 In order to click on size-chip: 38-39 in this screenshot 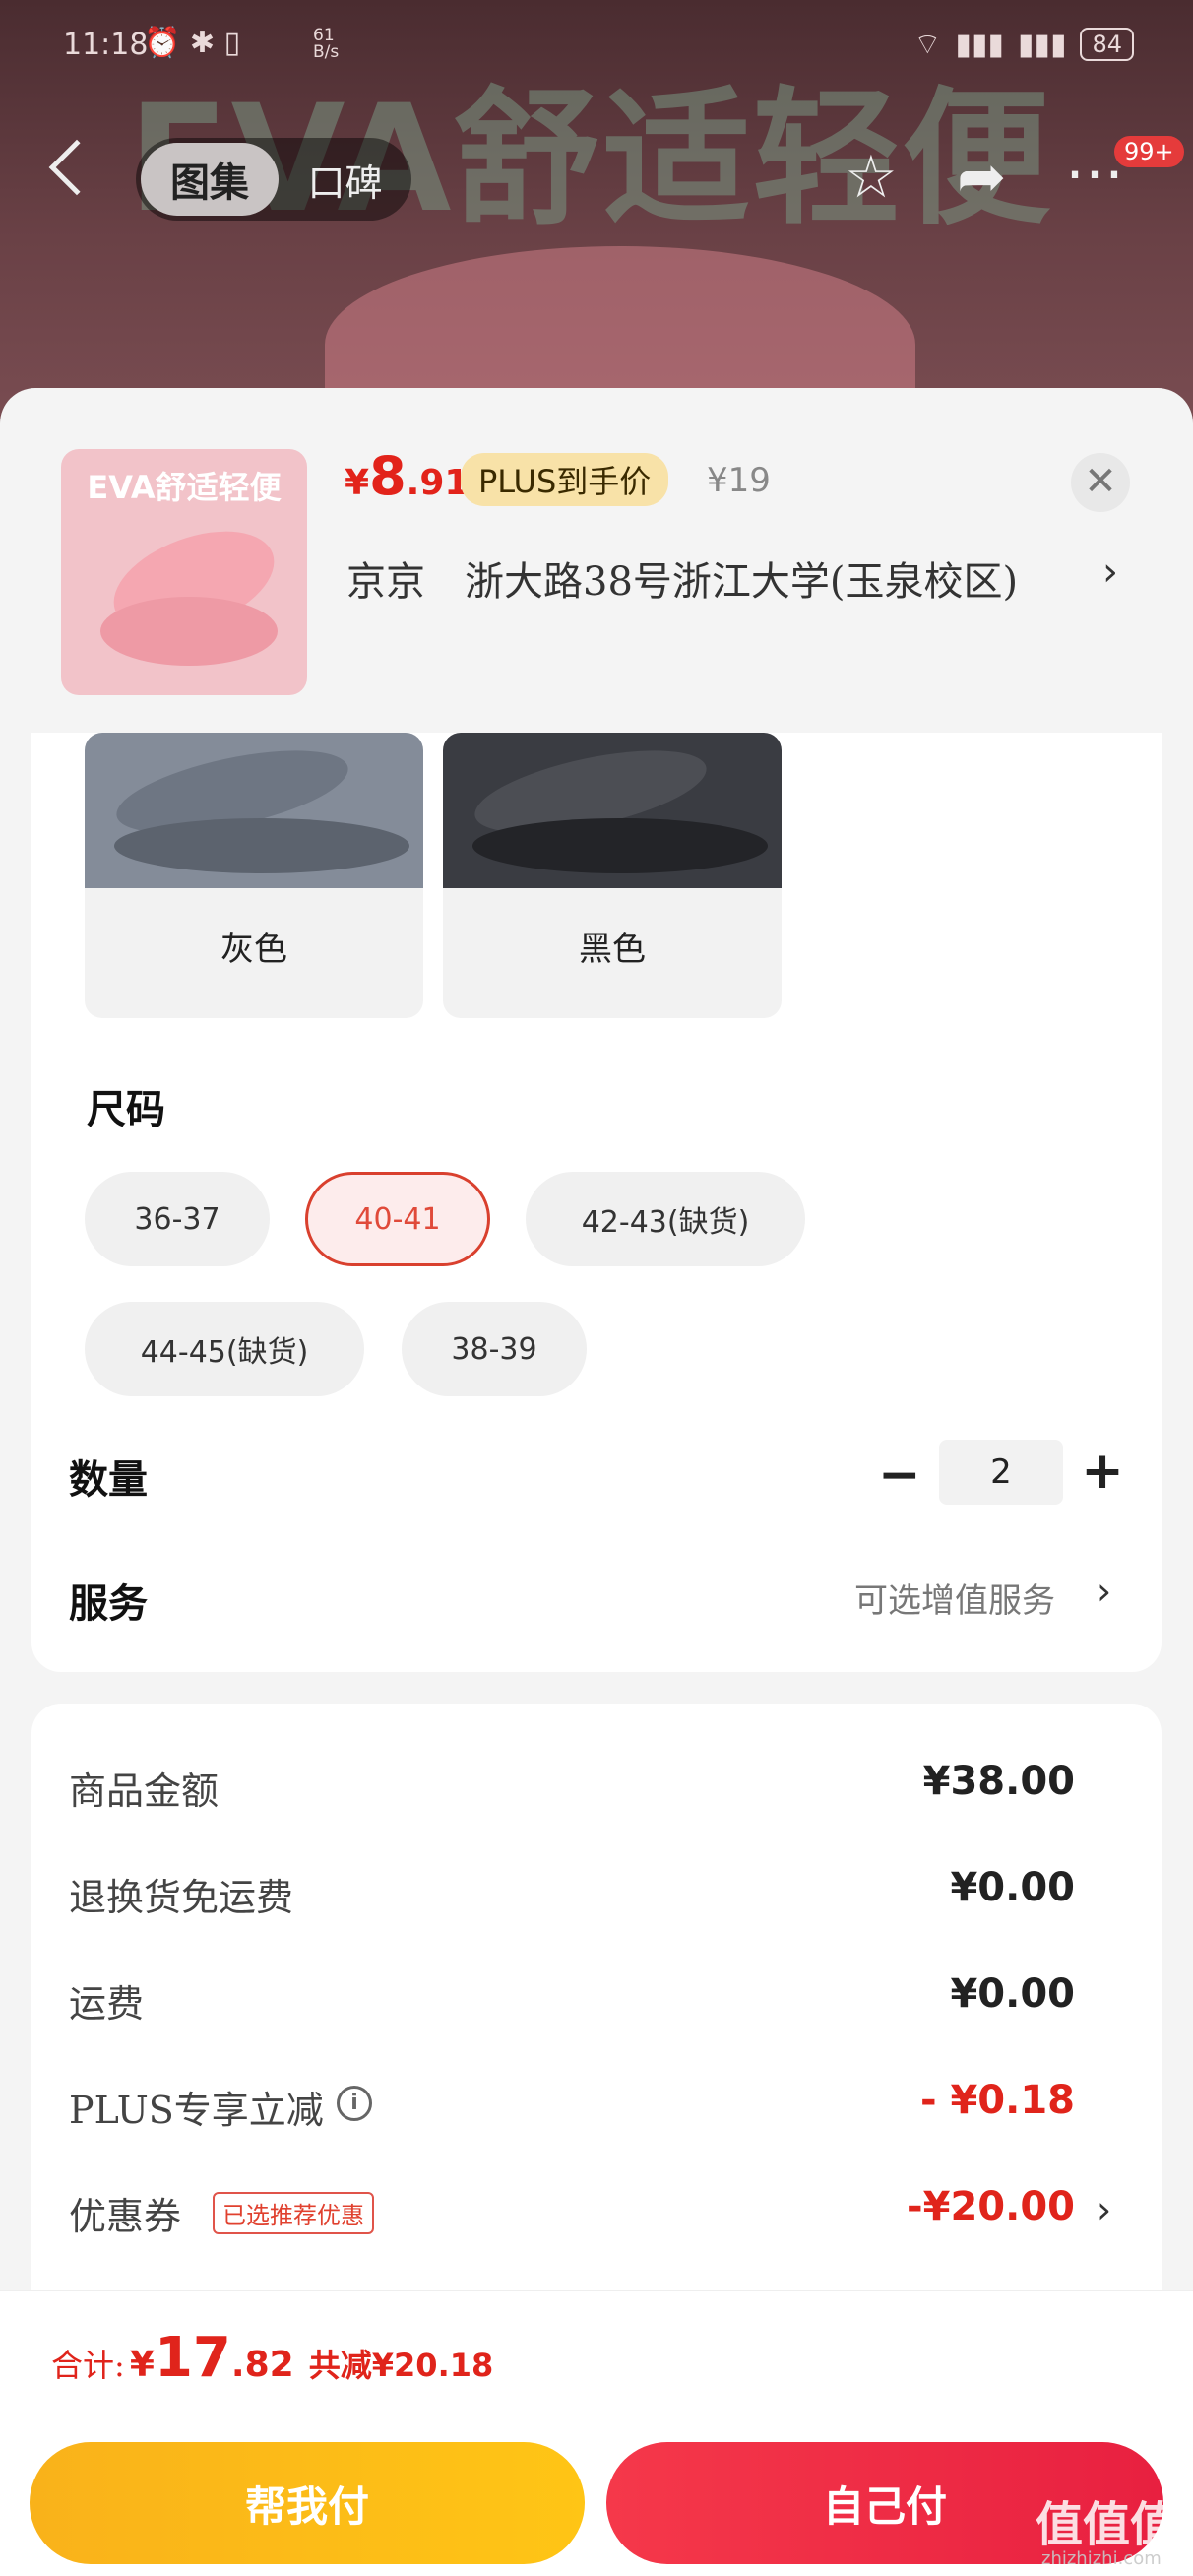, I will do `click(494, 1349)`.